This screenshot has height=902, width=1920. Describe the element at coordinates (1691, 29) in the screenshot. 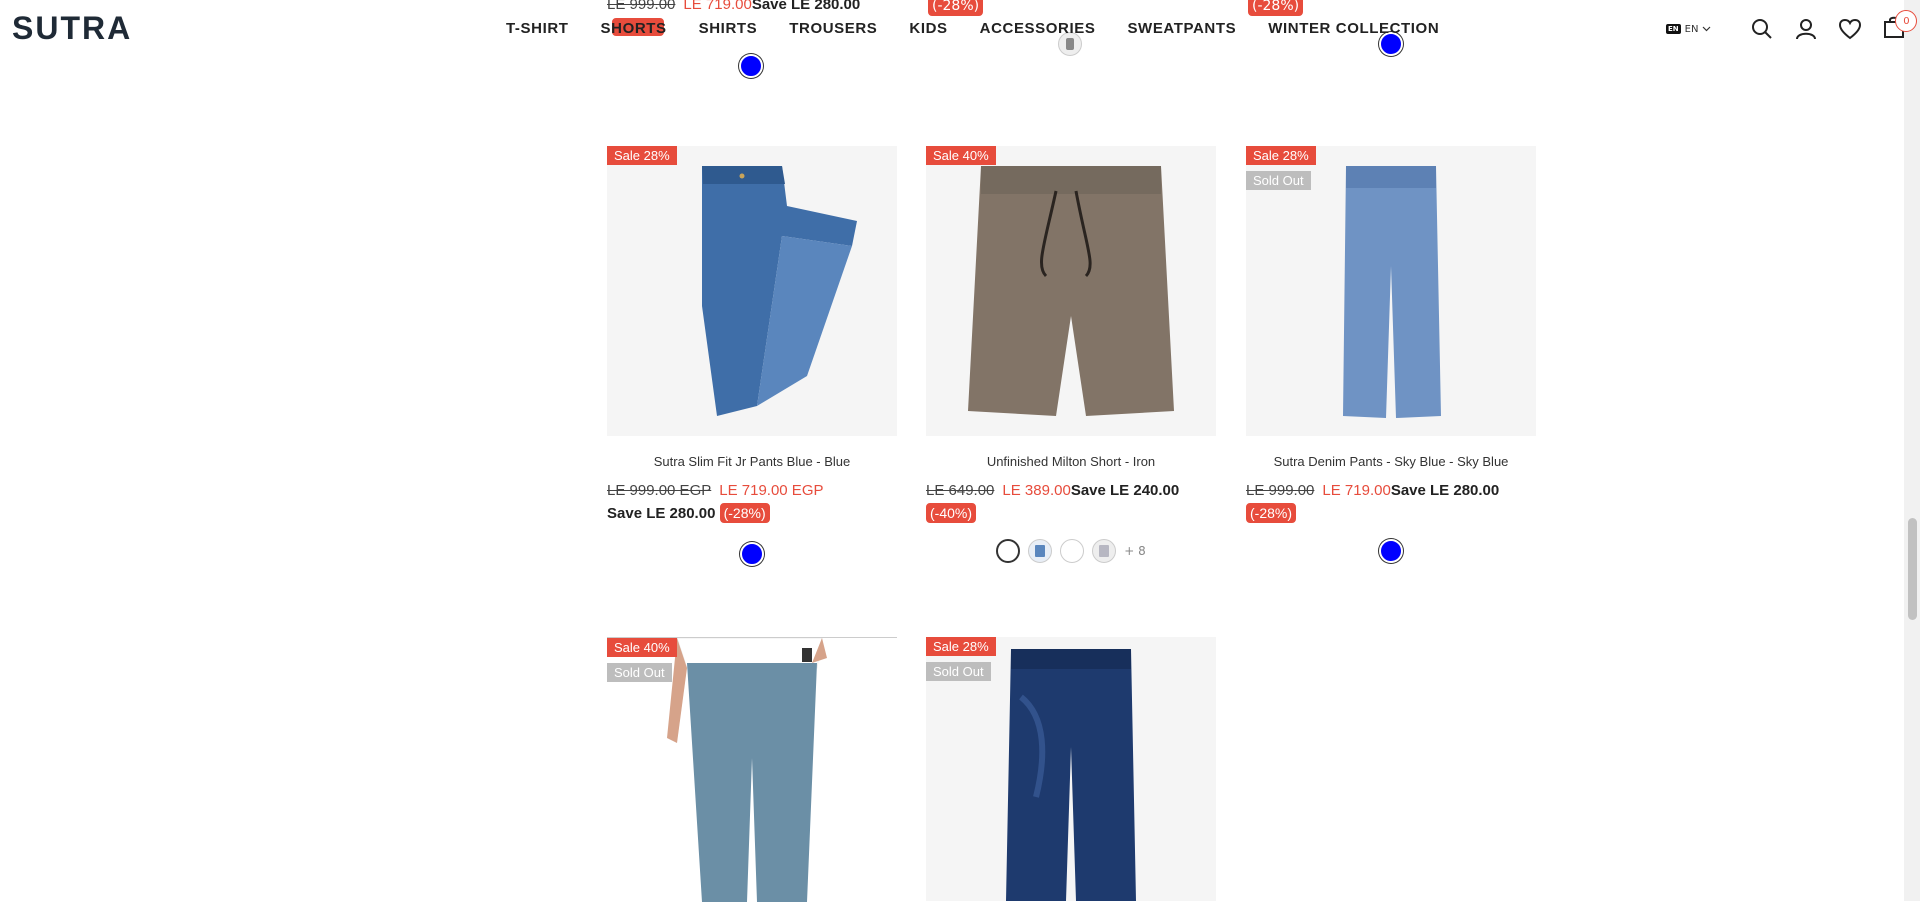

I see `language-label: EN` at that location.